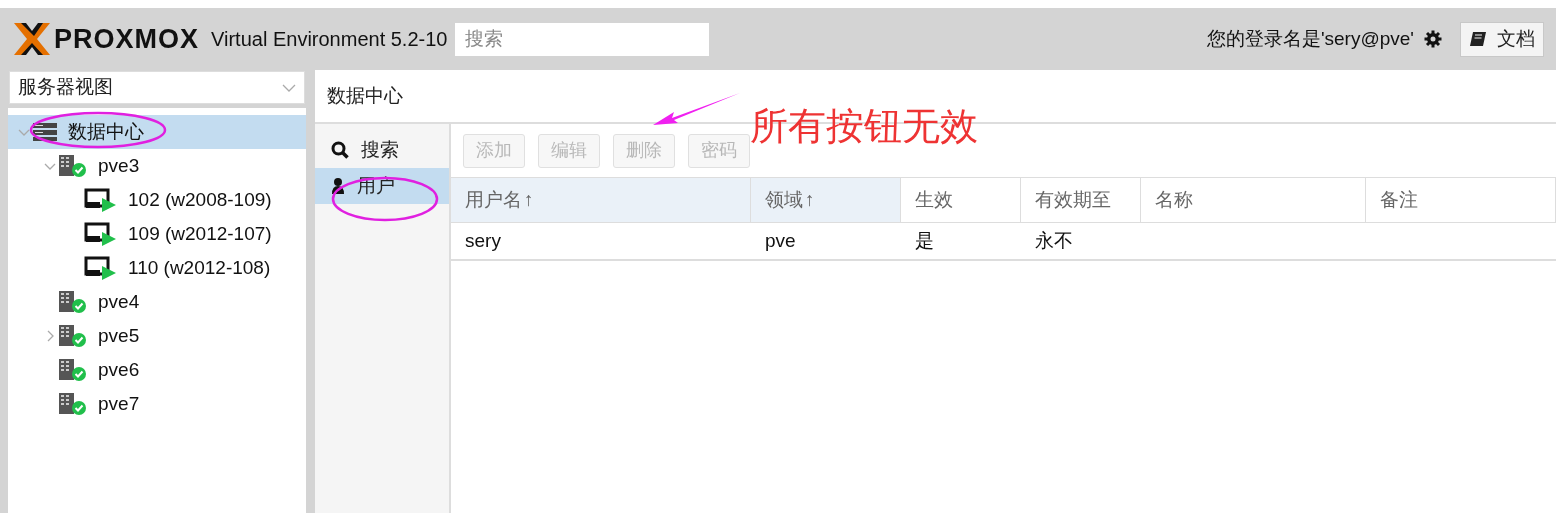  I want to click on logo-x-icon, so click(32, 39).